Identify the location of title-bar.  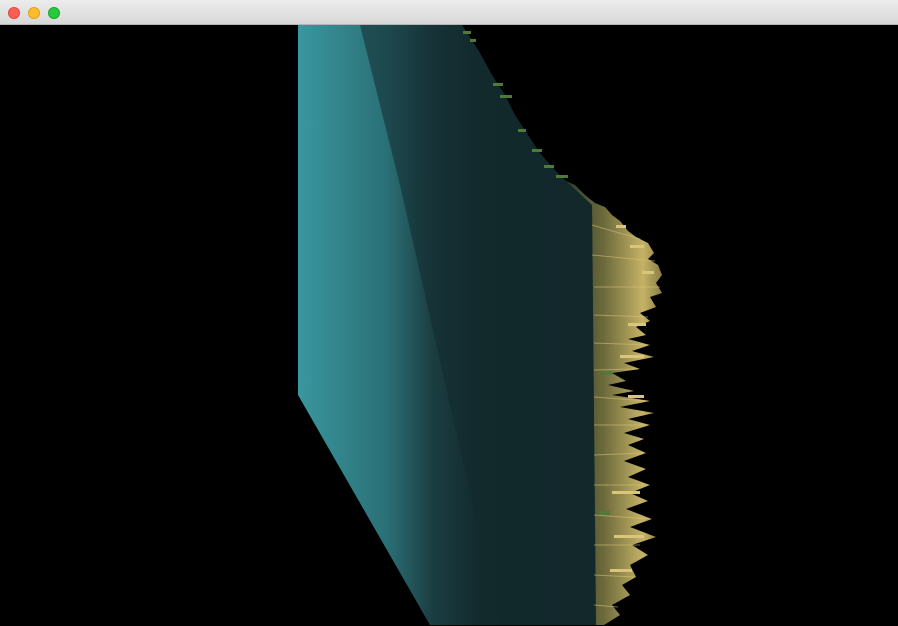
(449, 12).